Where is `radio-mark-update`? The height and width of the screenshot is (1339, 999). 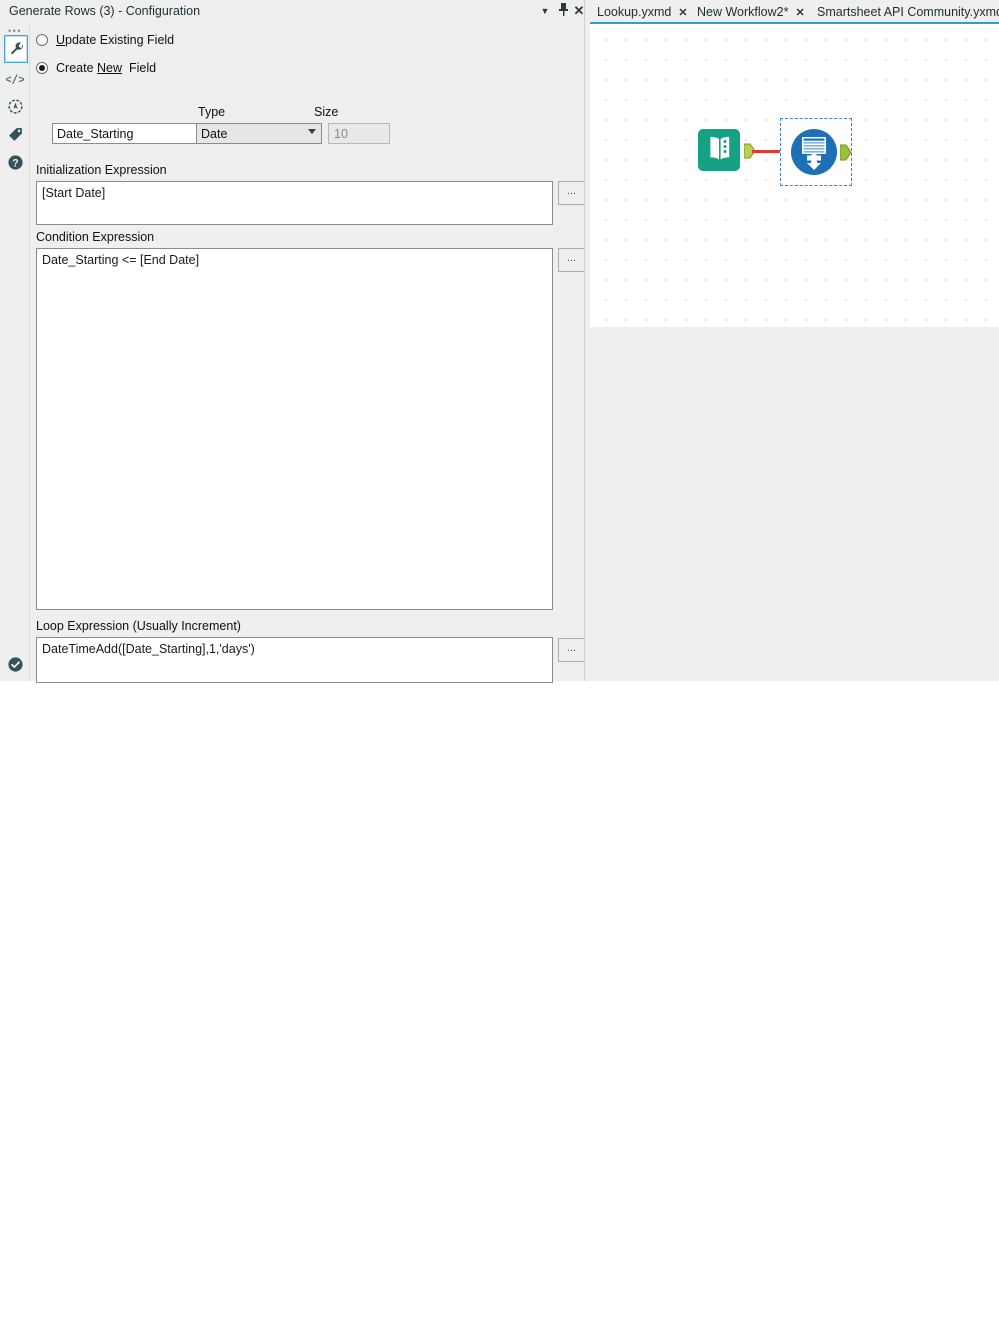 radio-mark-update is located at coordinates (42, 40).